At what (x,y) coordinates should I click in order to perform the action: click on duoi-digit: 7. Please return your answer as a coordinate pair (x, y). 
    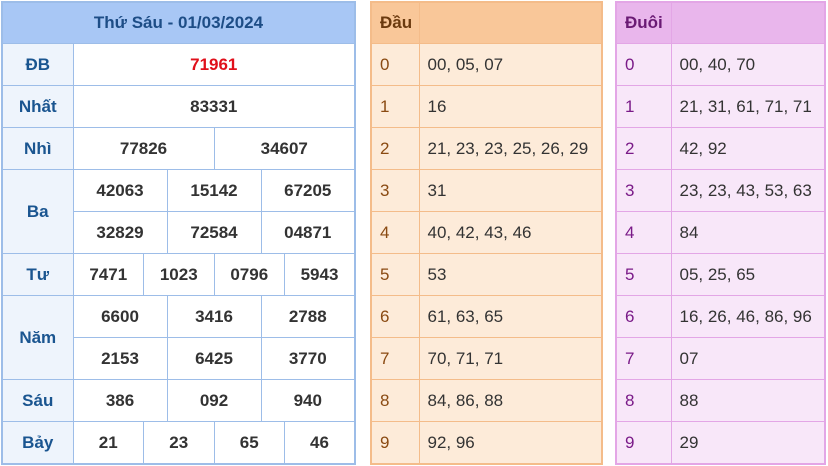
    Looking at the image, I should click on (643, 358).